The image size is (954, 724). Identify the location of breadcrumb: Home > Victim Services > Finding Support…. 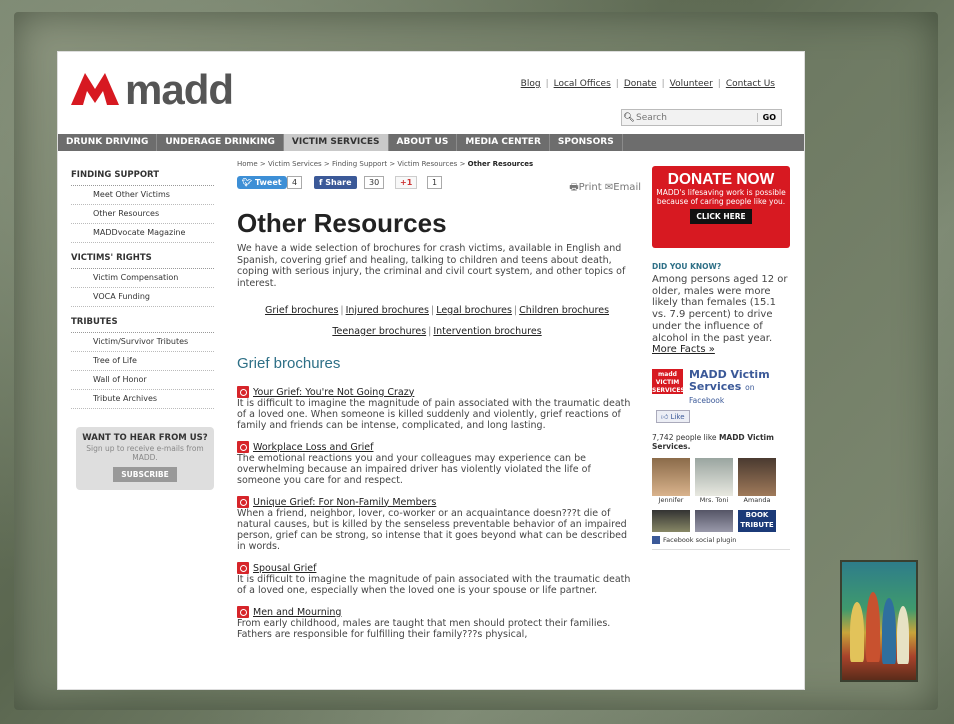
(385, 164).